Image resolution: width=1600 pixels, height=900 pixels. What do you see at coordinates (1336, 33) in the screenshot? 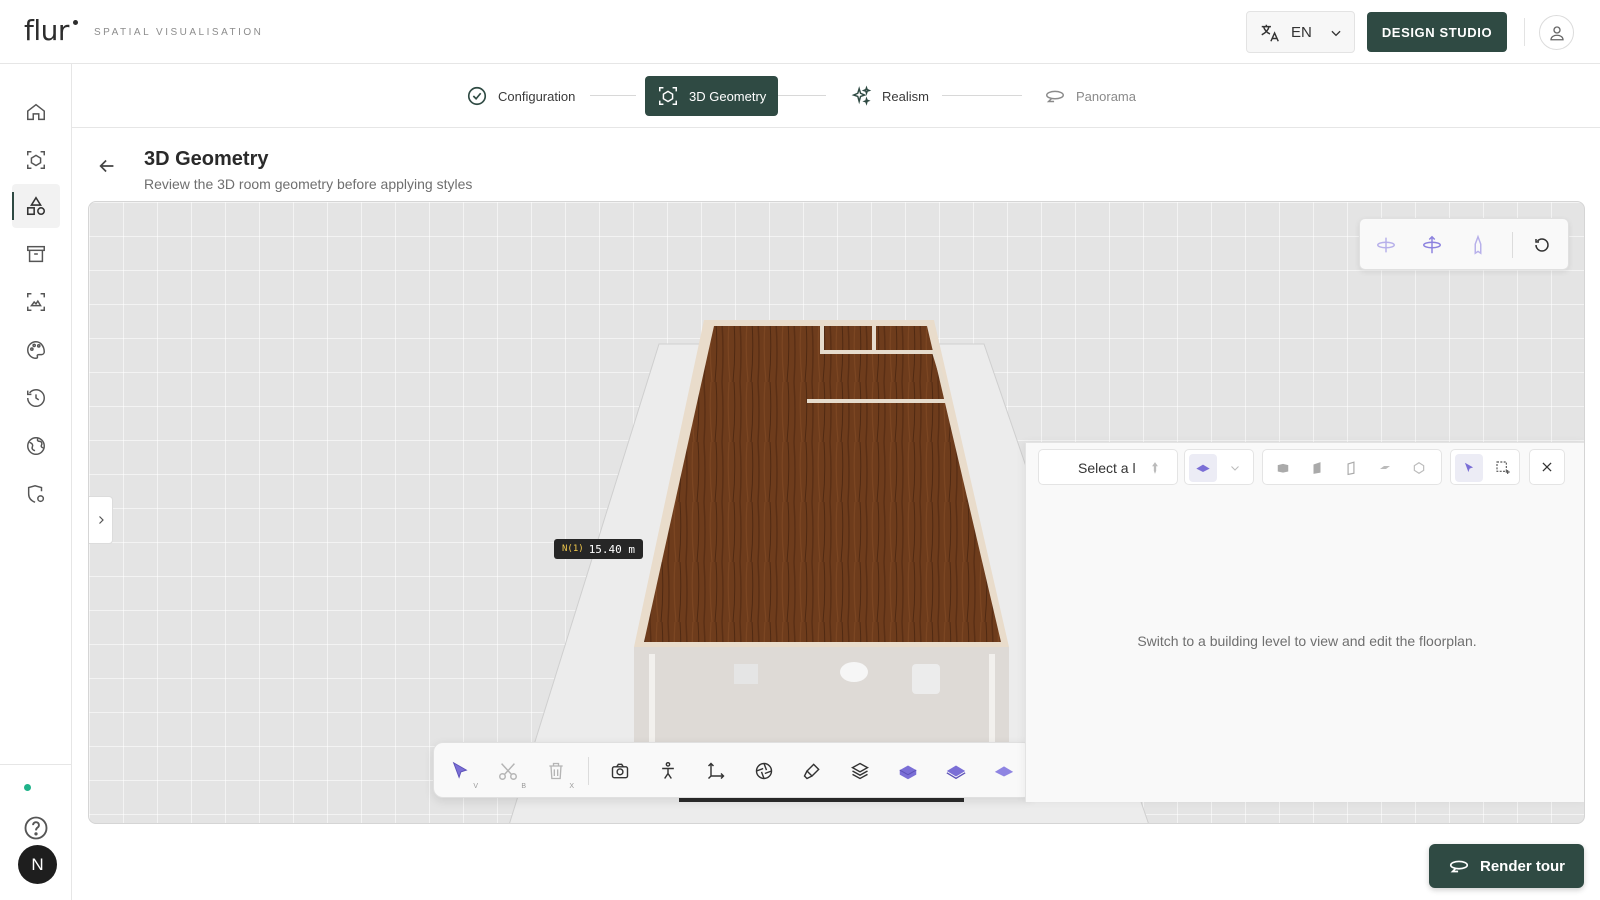
I see `chevron-down-icon` at bounding box center [1336, 33].